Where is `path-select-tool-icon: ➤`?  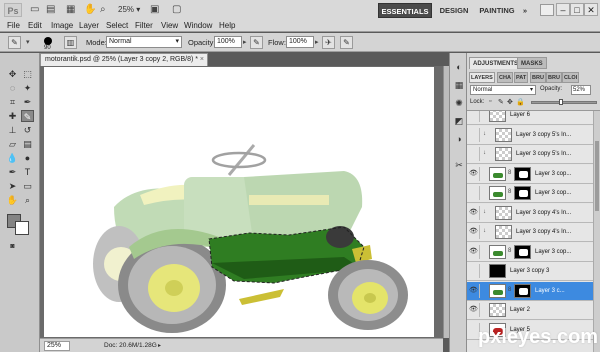 path-select-tool-icon: ➤ is located at coordinates (12, 186).